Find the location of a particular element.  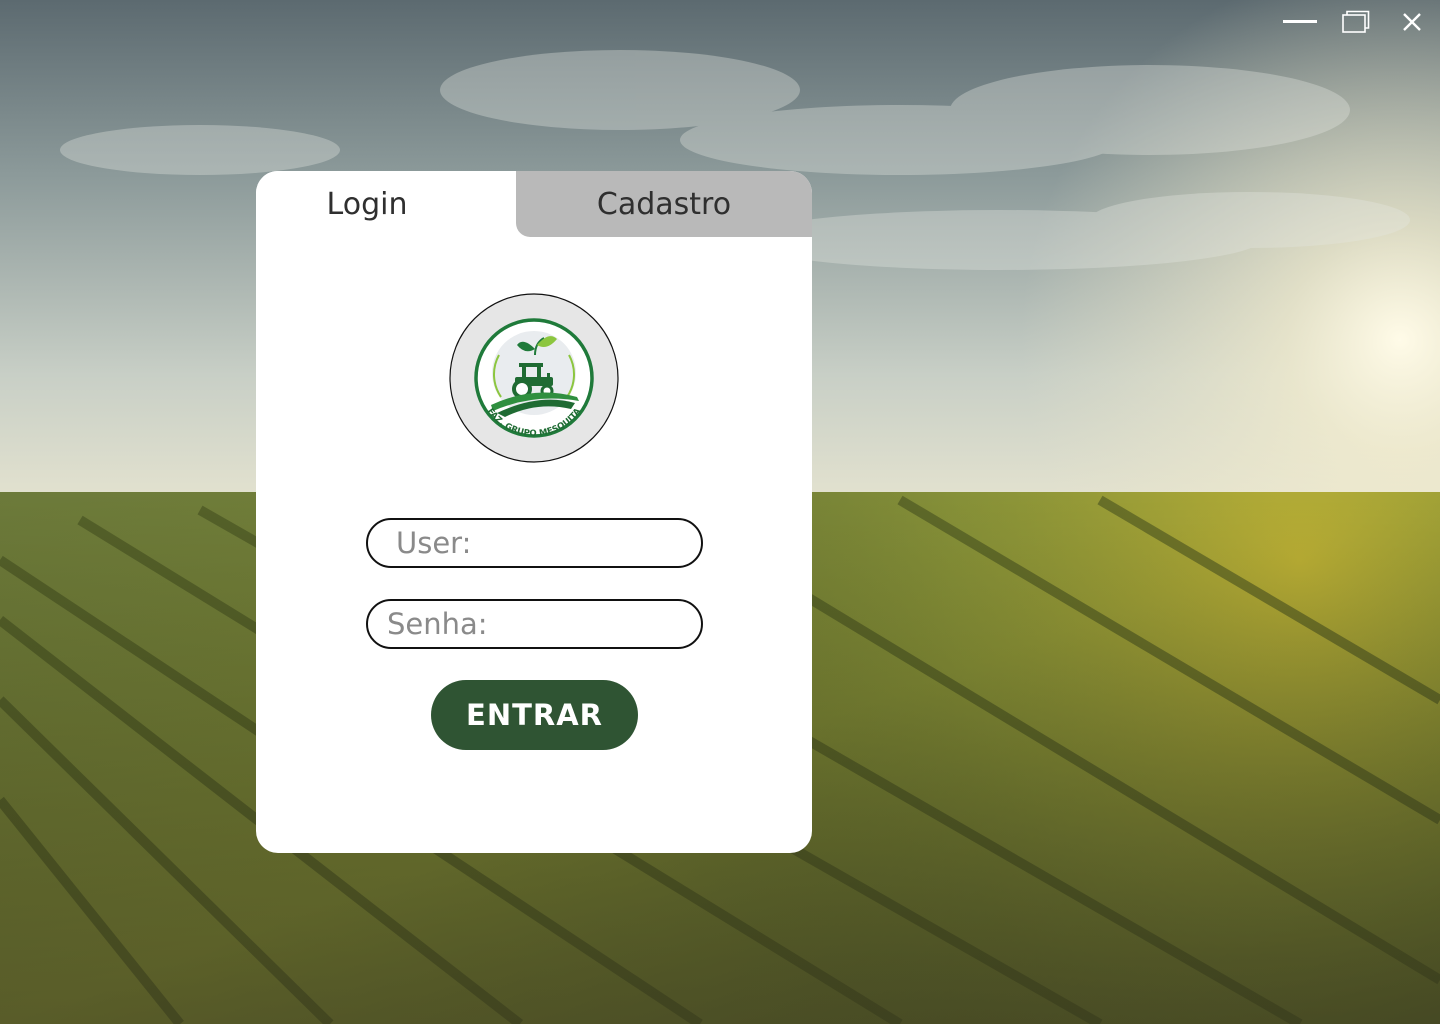

close-button is located at coordinates (1412, 22).